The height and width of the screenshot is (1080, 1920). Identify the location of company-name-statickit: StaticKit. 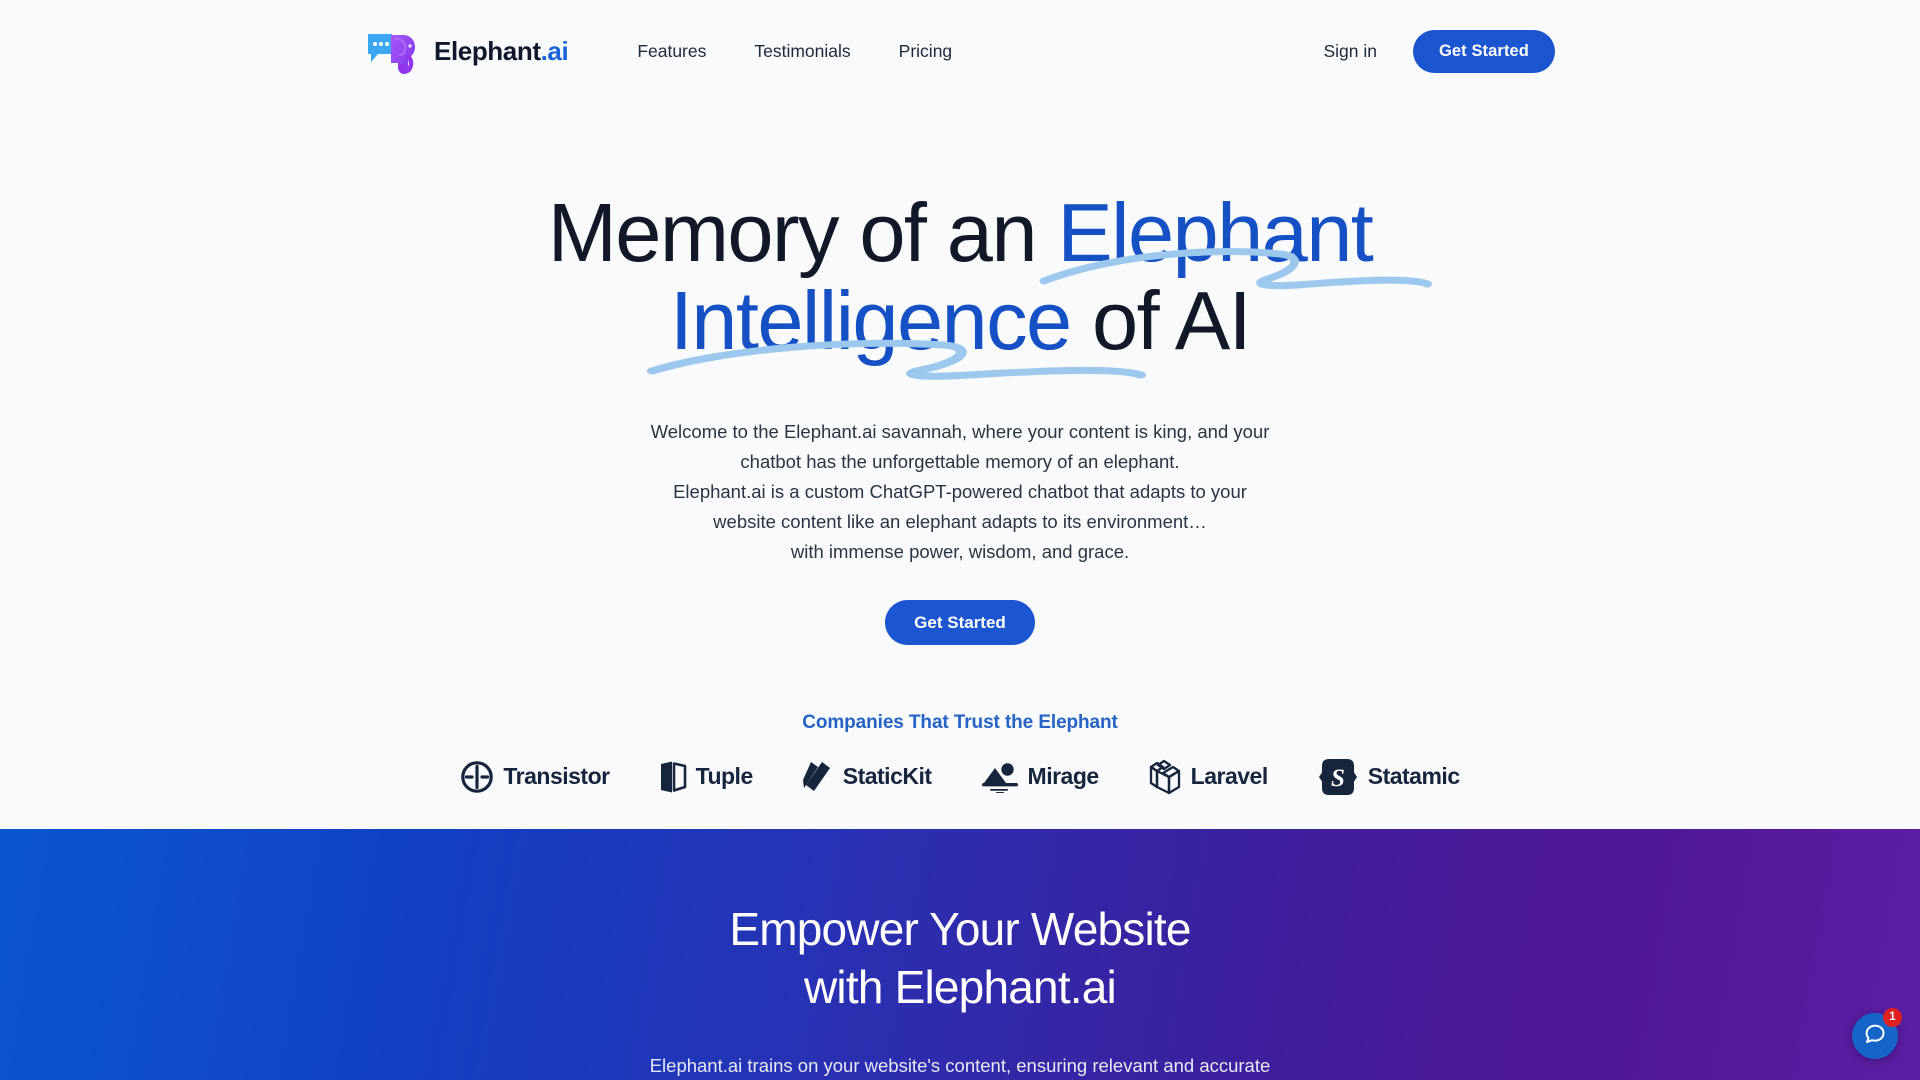
(887, 776).